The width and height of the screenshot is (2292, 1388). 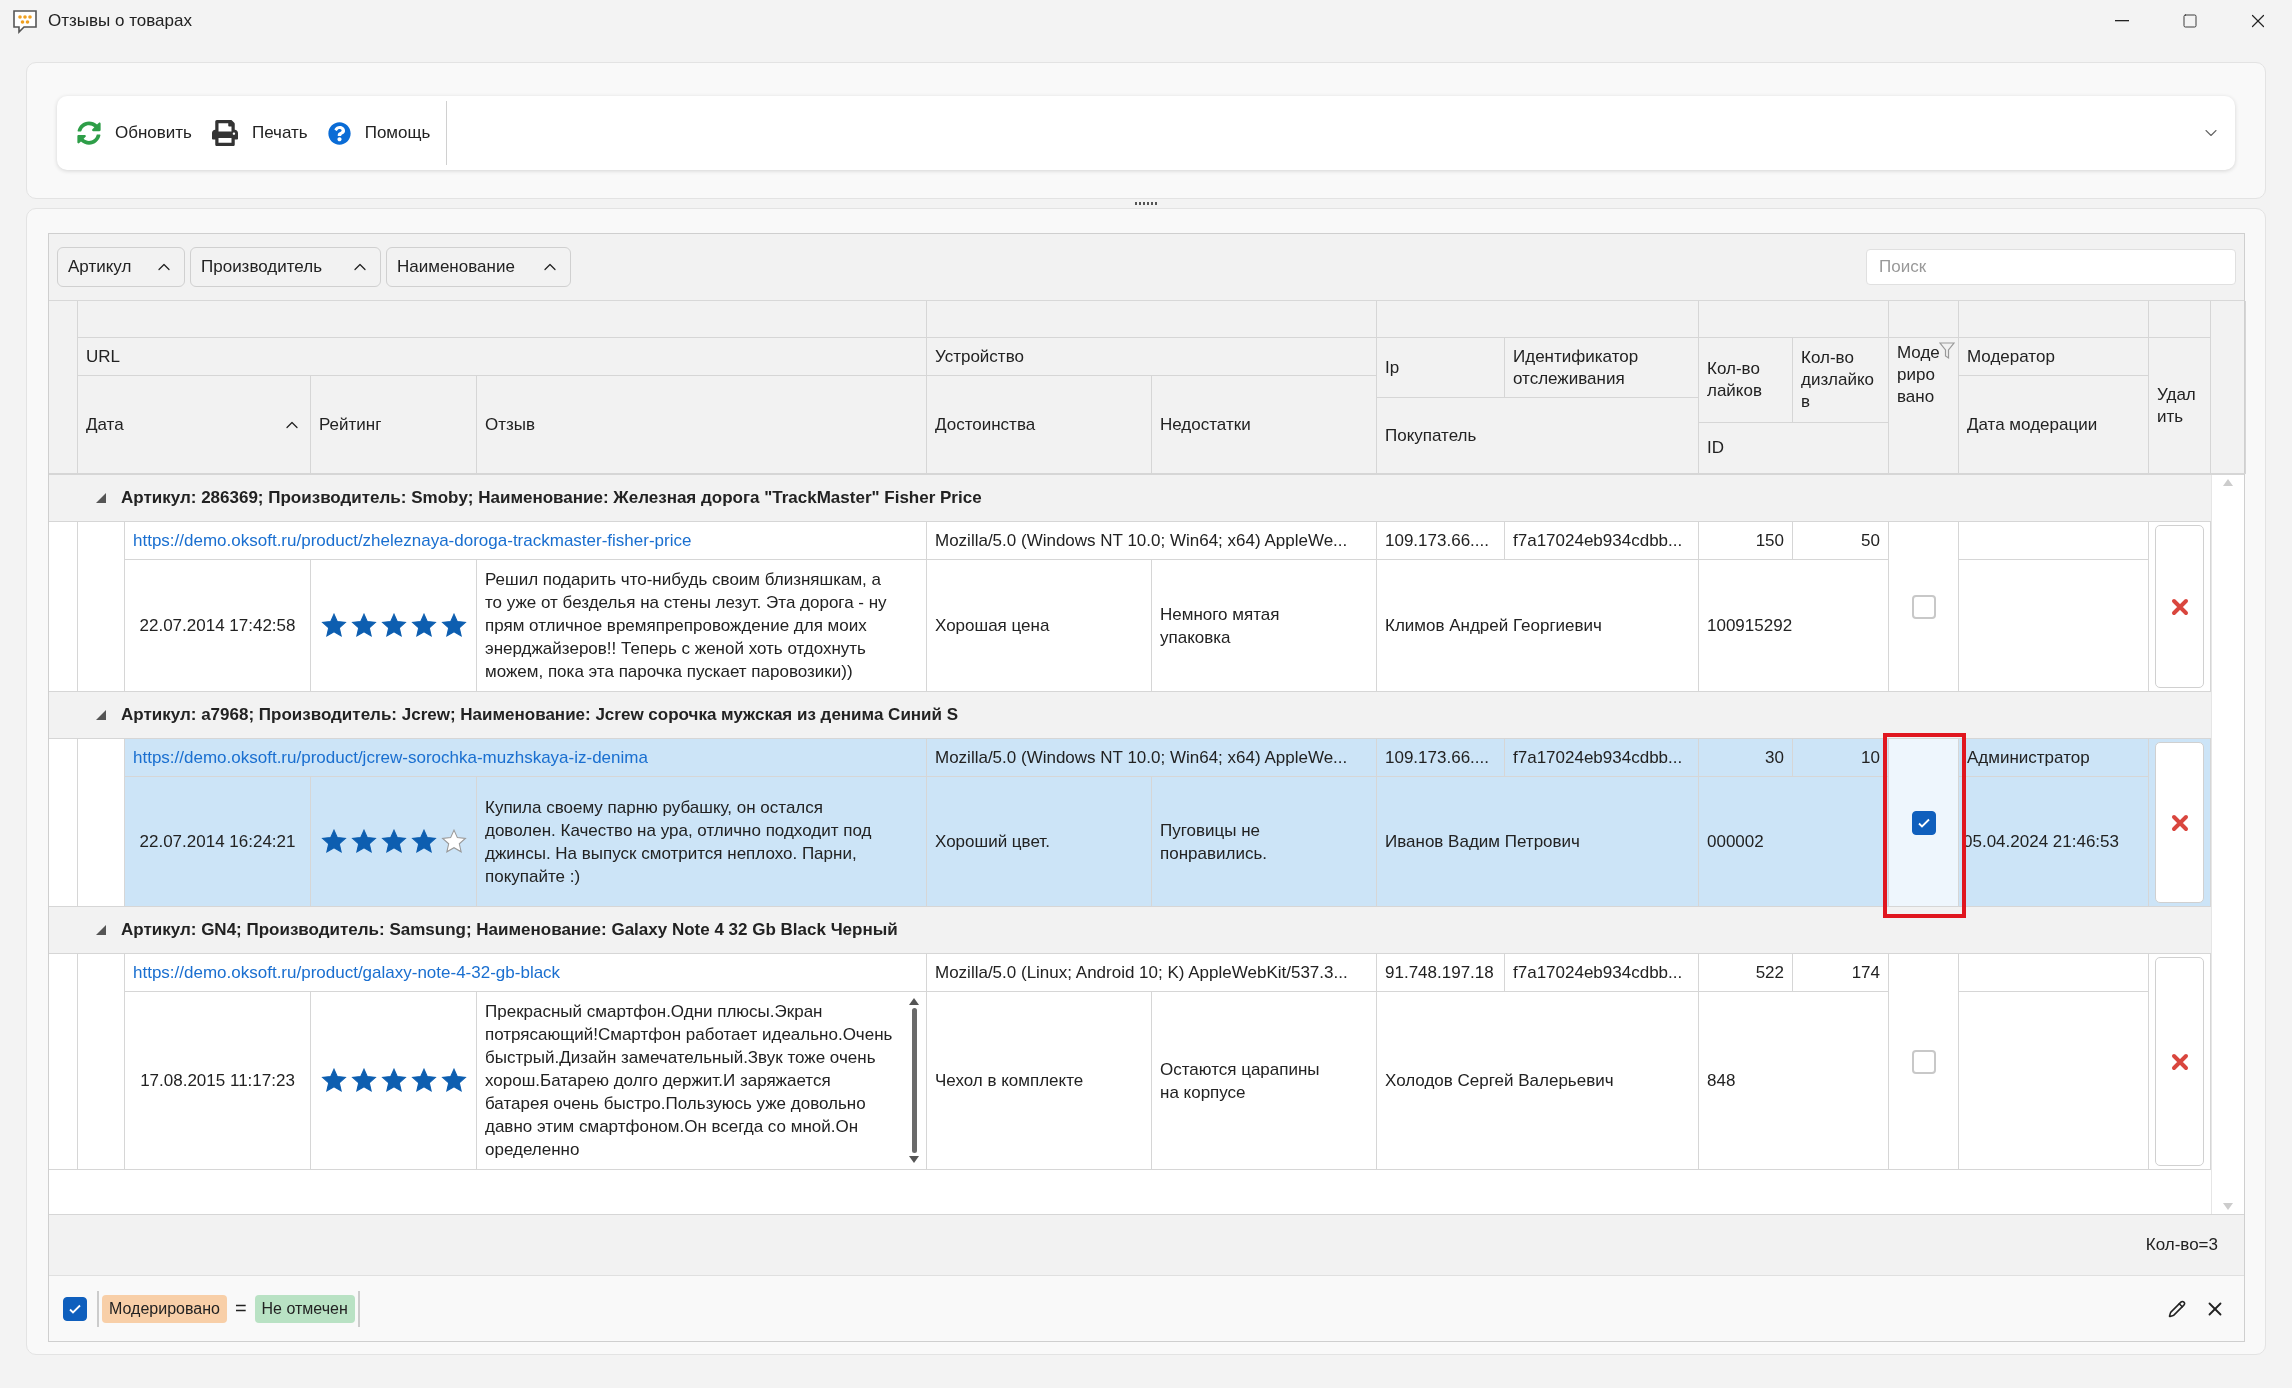 What do you see at coordinates (1746, 541) in the screenshot?
I see `table-cell: 150` at bounding box center [1746, 541].